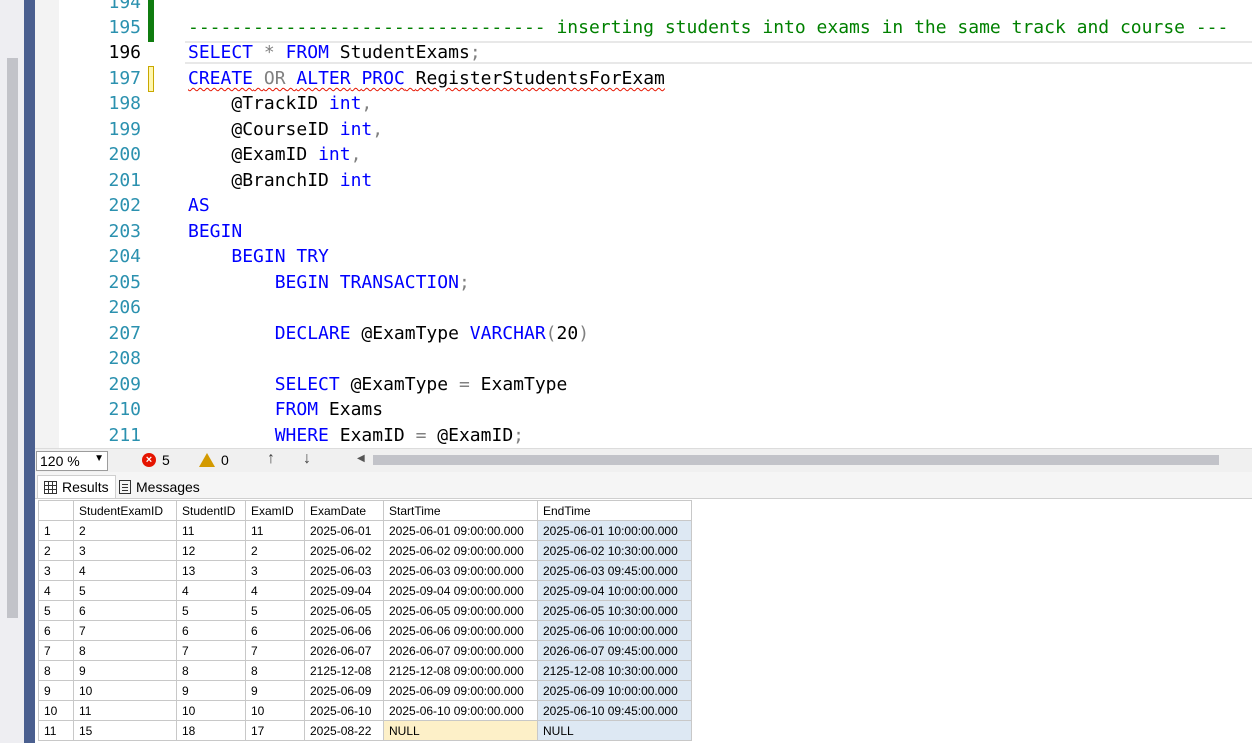 This screenshot has height=743, width=1252. Describe the element at coordinates (125, 730) in the screenshot. I see `grid-cell: 15` at that location.